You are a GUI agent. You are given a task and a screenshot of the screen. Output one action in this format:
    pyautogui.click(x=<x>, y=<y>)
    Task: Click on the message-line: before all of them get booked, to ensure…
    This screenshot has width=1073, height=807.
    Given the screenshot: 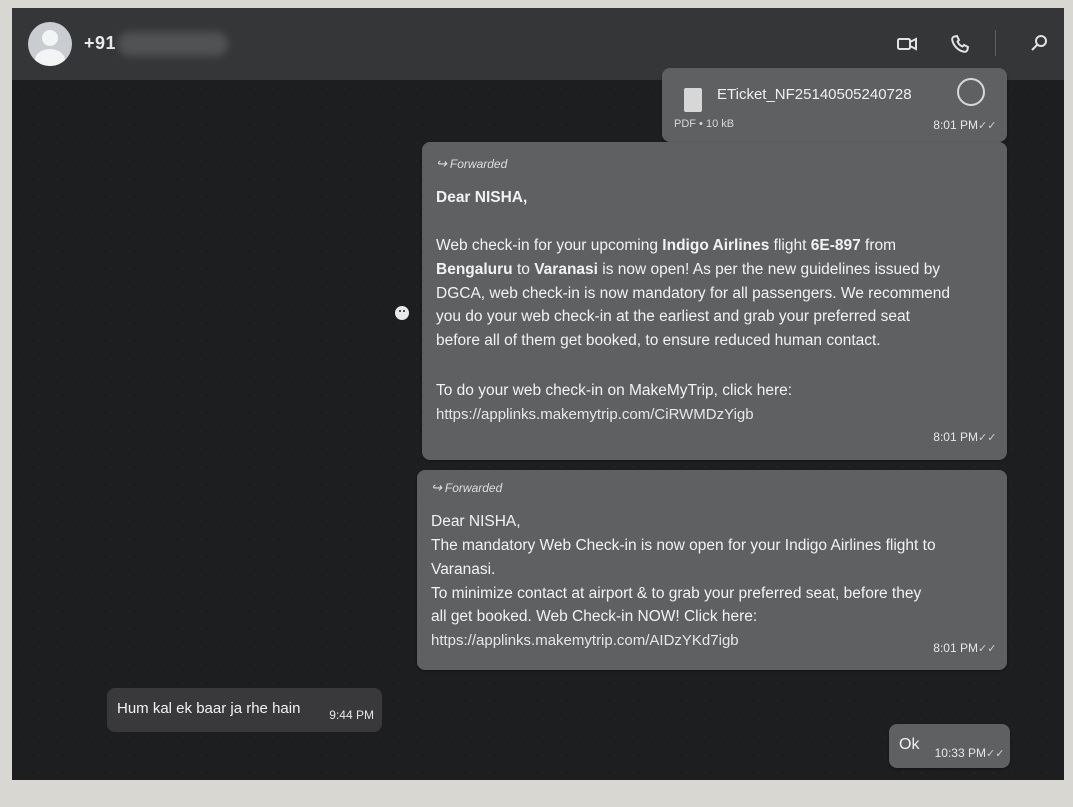 What is the action you would take?
    pyautogui.click(x=658, y=341)
    